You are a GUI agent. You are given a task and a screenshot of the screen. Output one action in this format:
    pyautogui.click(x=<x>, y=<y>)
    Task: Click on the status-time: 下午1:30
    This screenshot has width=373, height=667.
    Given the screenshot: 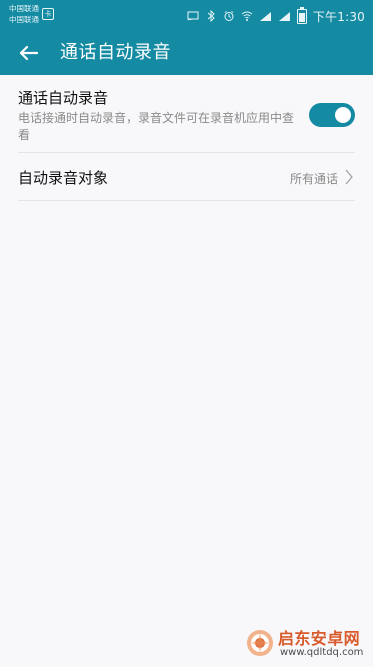 What is the action you would take?
    pyautogui.click(x=338, y=16)
    